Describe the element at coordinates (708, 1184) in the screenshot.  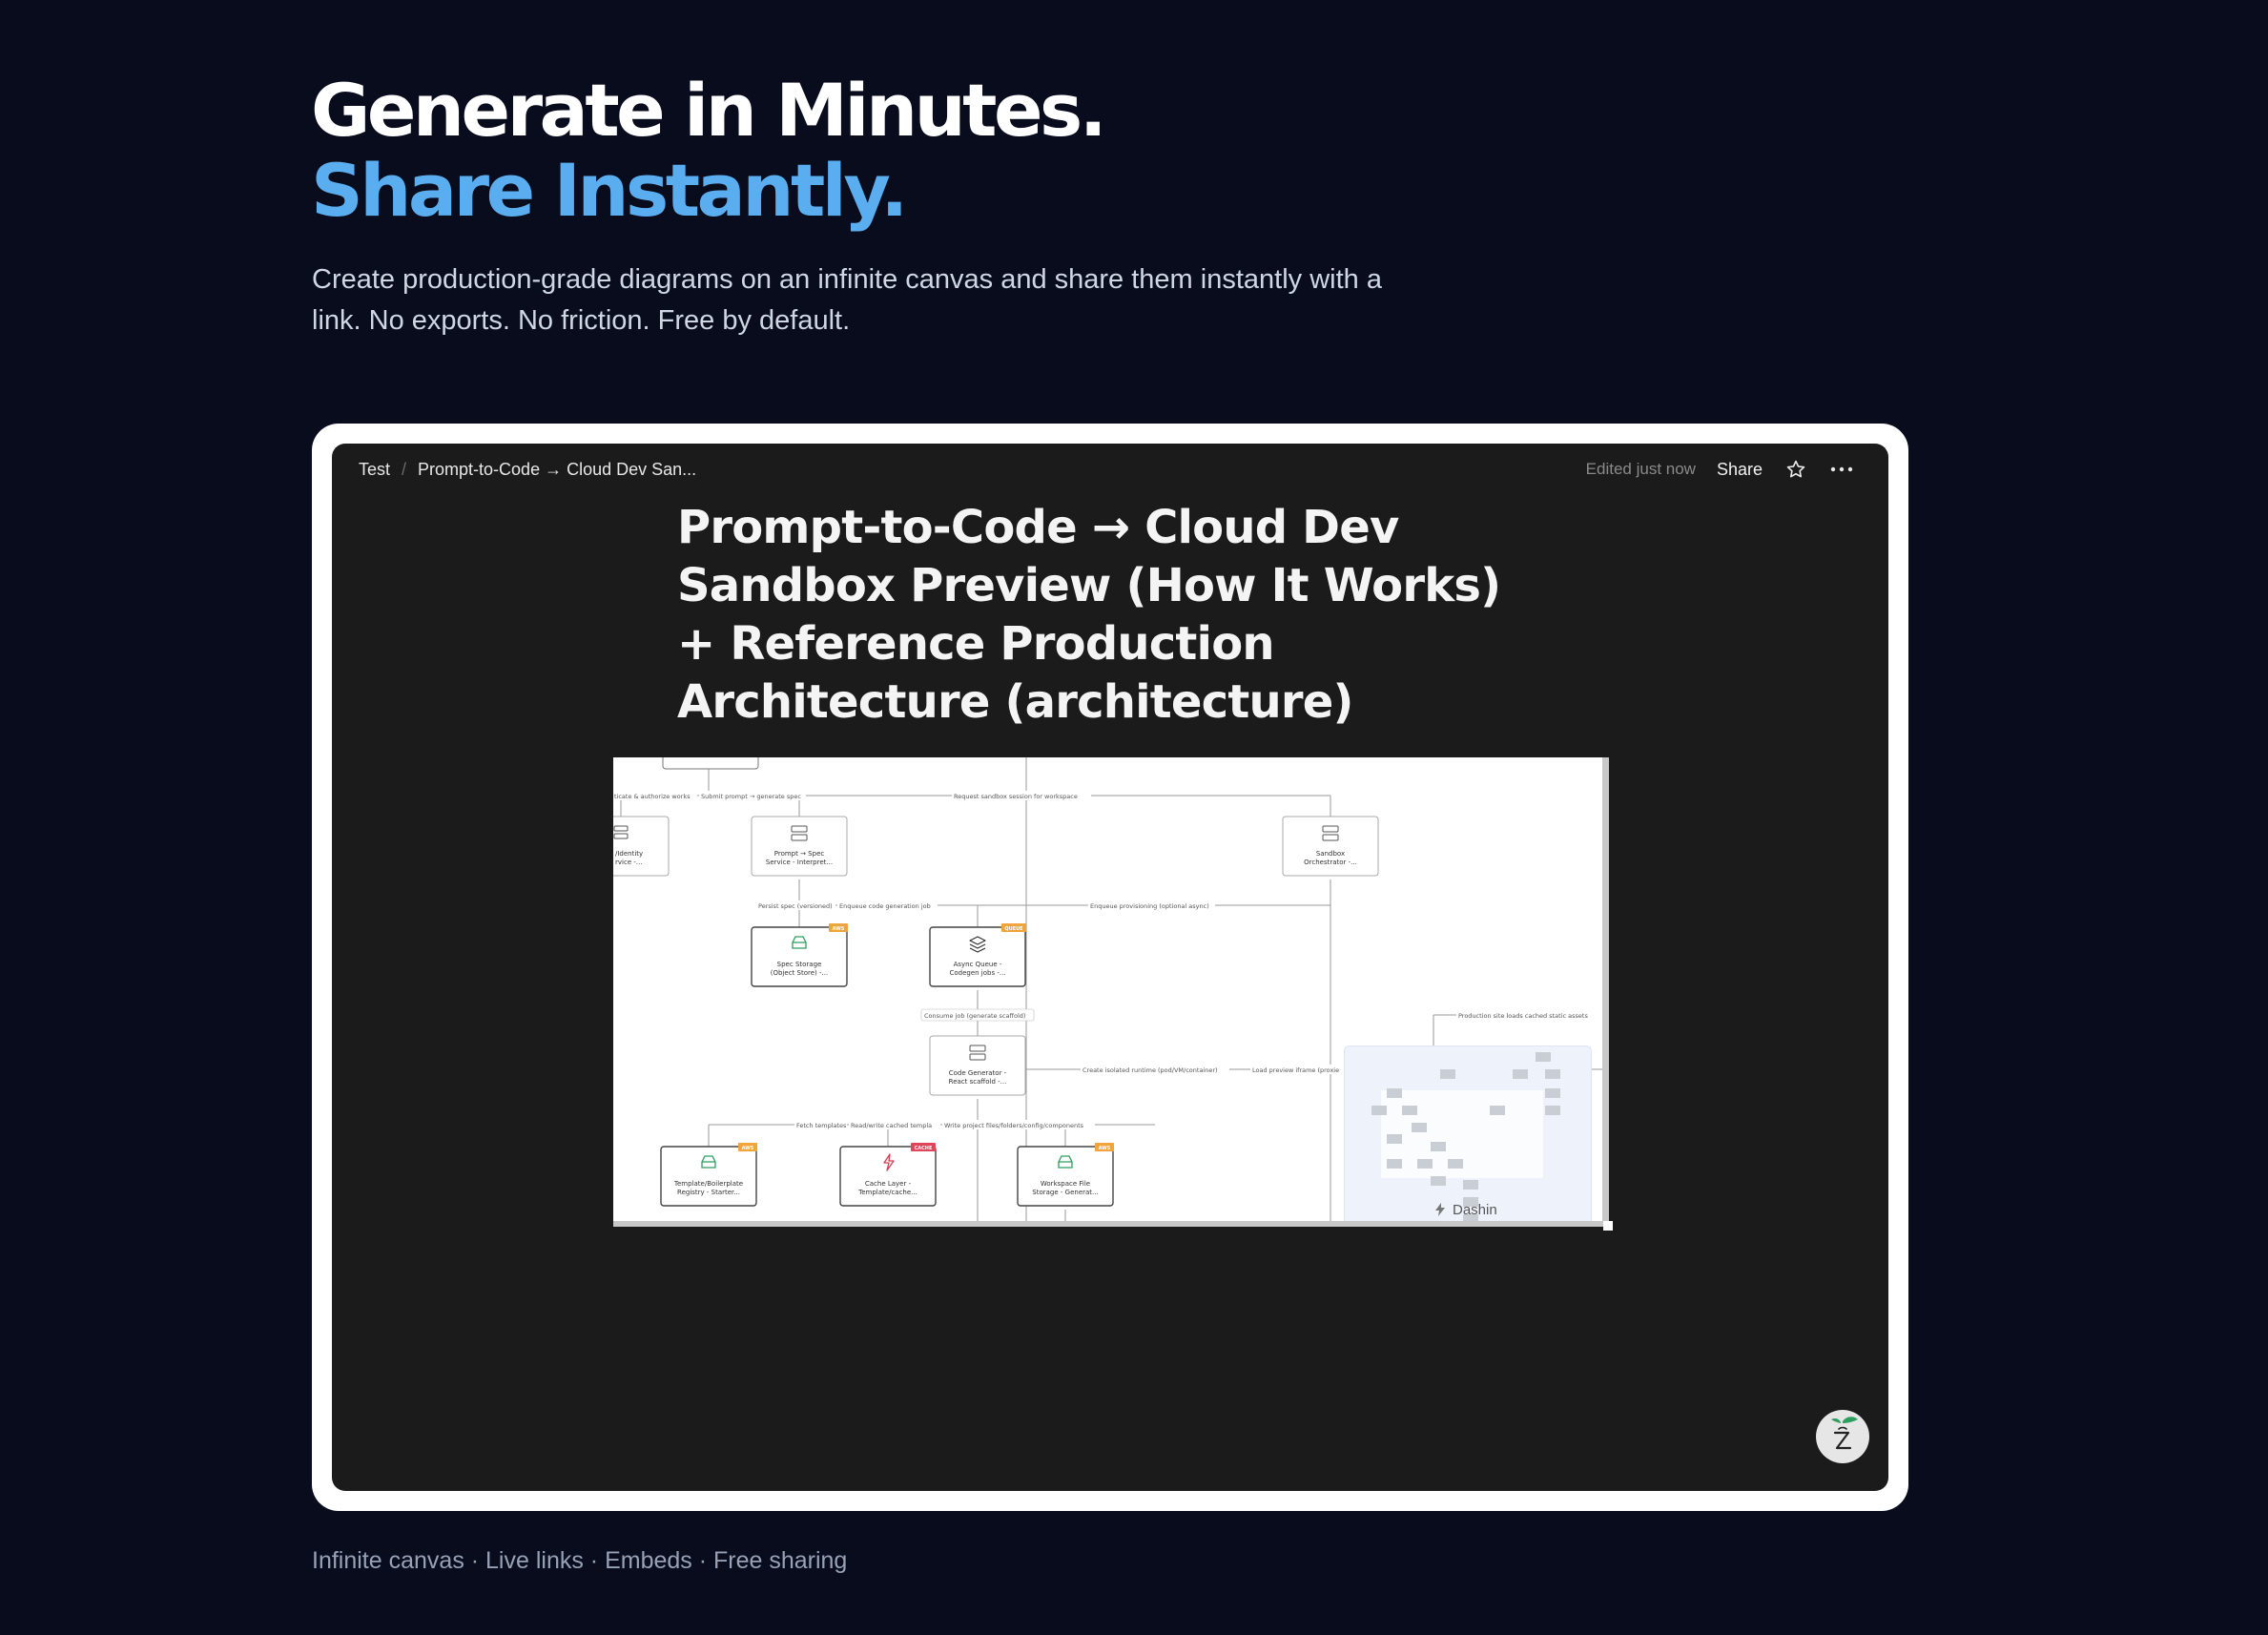
I see `node-label: Template/Boilerplate` at that location.